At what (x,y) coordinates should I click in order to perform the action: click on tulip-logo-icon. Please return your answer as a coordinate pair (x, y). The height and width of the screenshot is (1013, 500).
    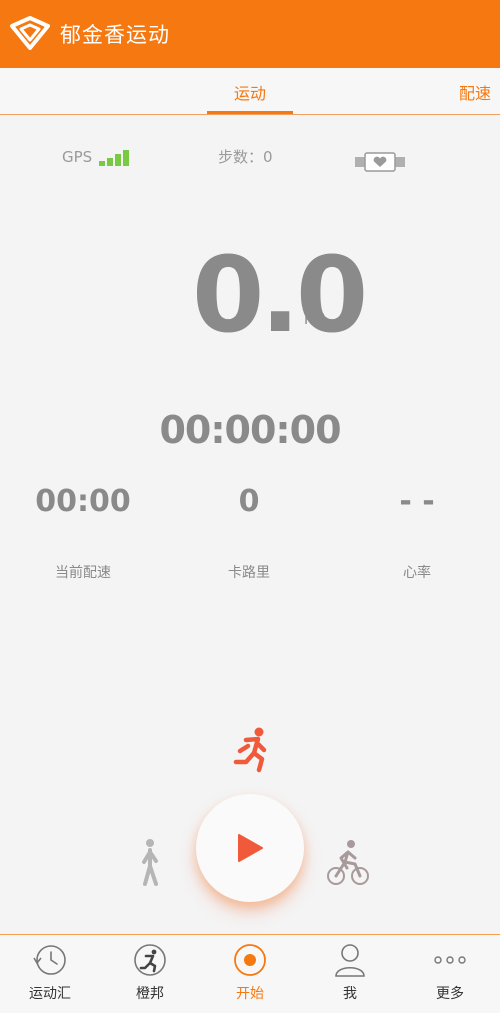
    Looking at the image, I should click on (30, 33).